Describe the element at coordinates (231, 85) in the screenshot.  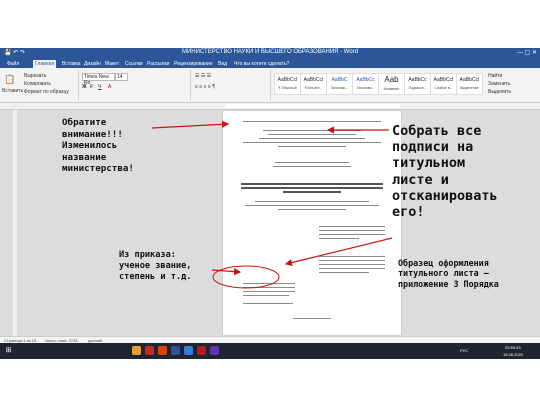
I see `paragraph-group: ☰ ☰ ☰ ≡ ≡ ≡ ≡ ¶` at that location.